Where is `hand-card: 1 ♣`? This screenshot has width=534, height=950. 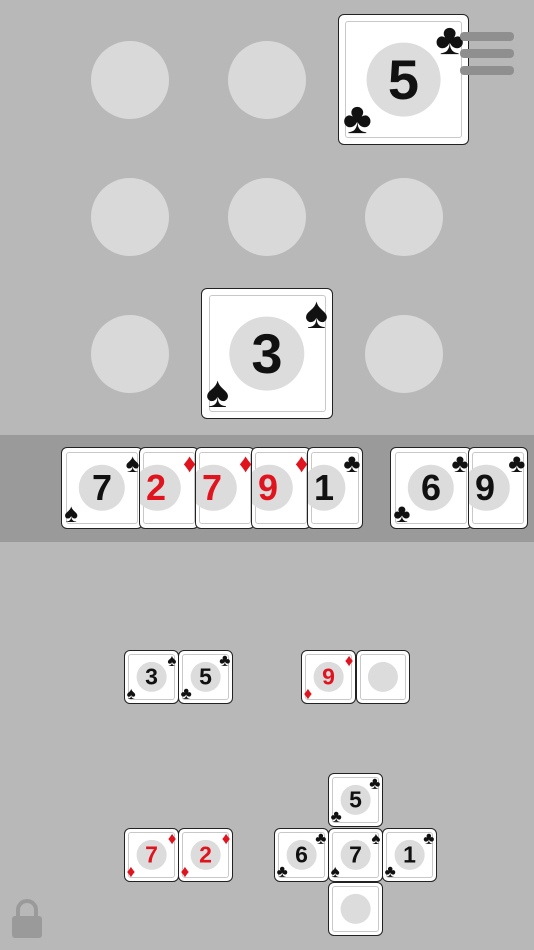
hand-card: 1 ♣ is located at coordinates (335, 488).